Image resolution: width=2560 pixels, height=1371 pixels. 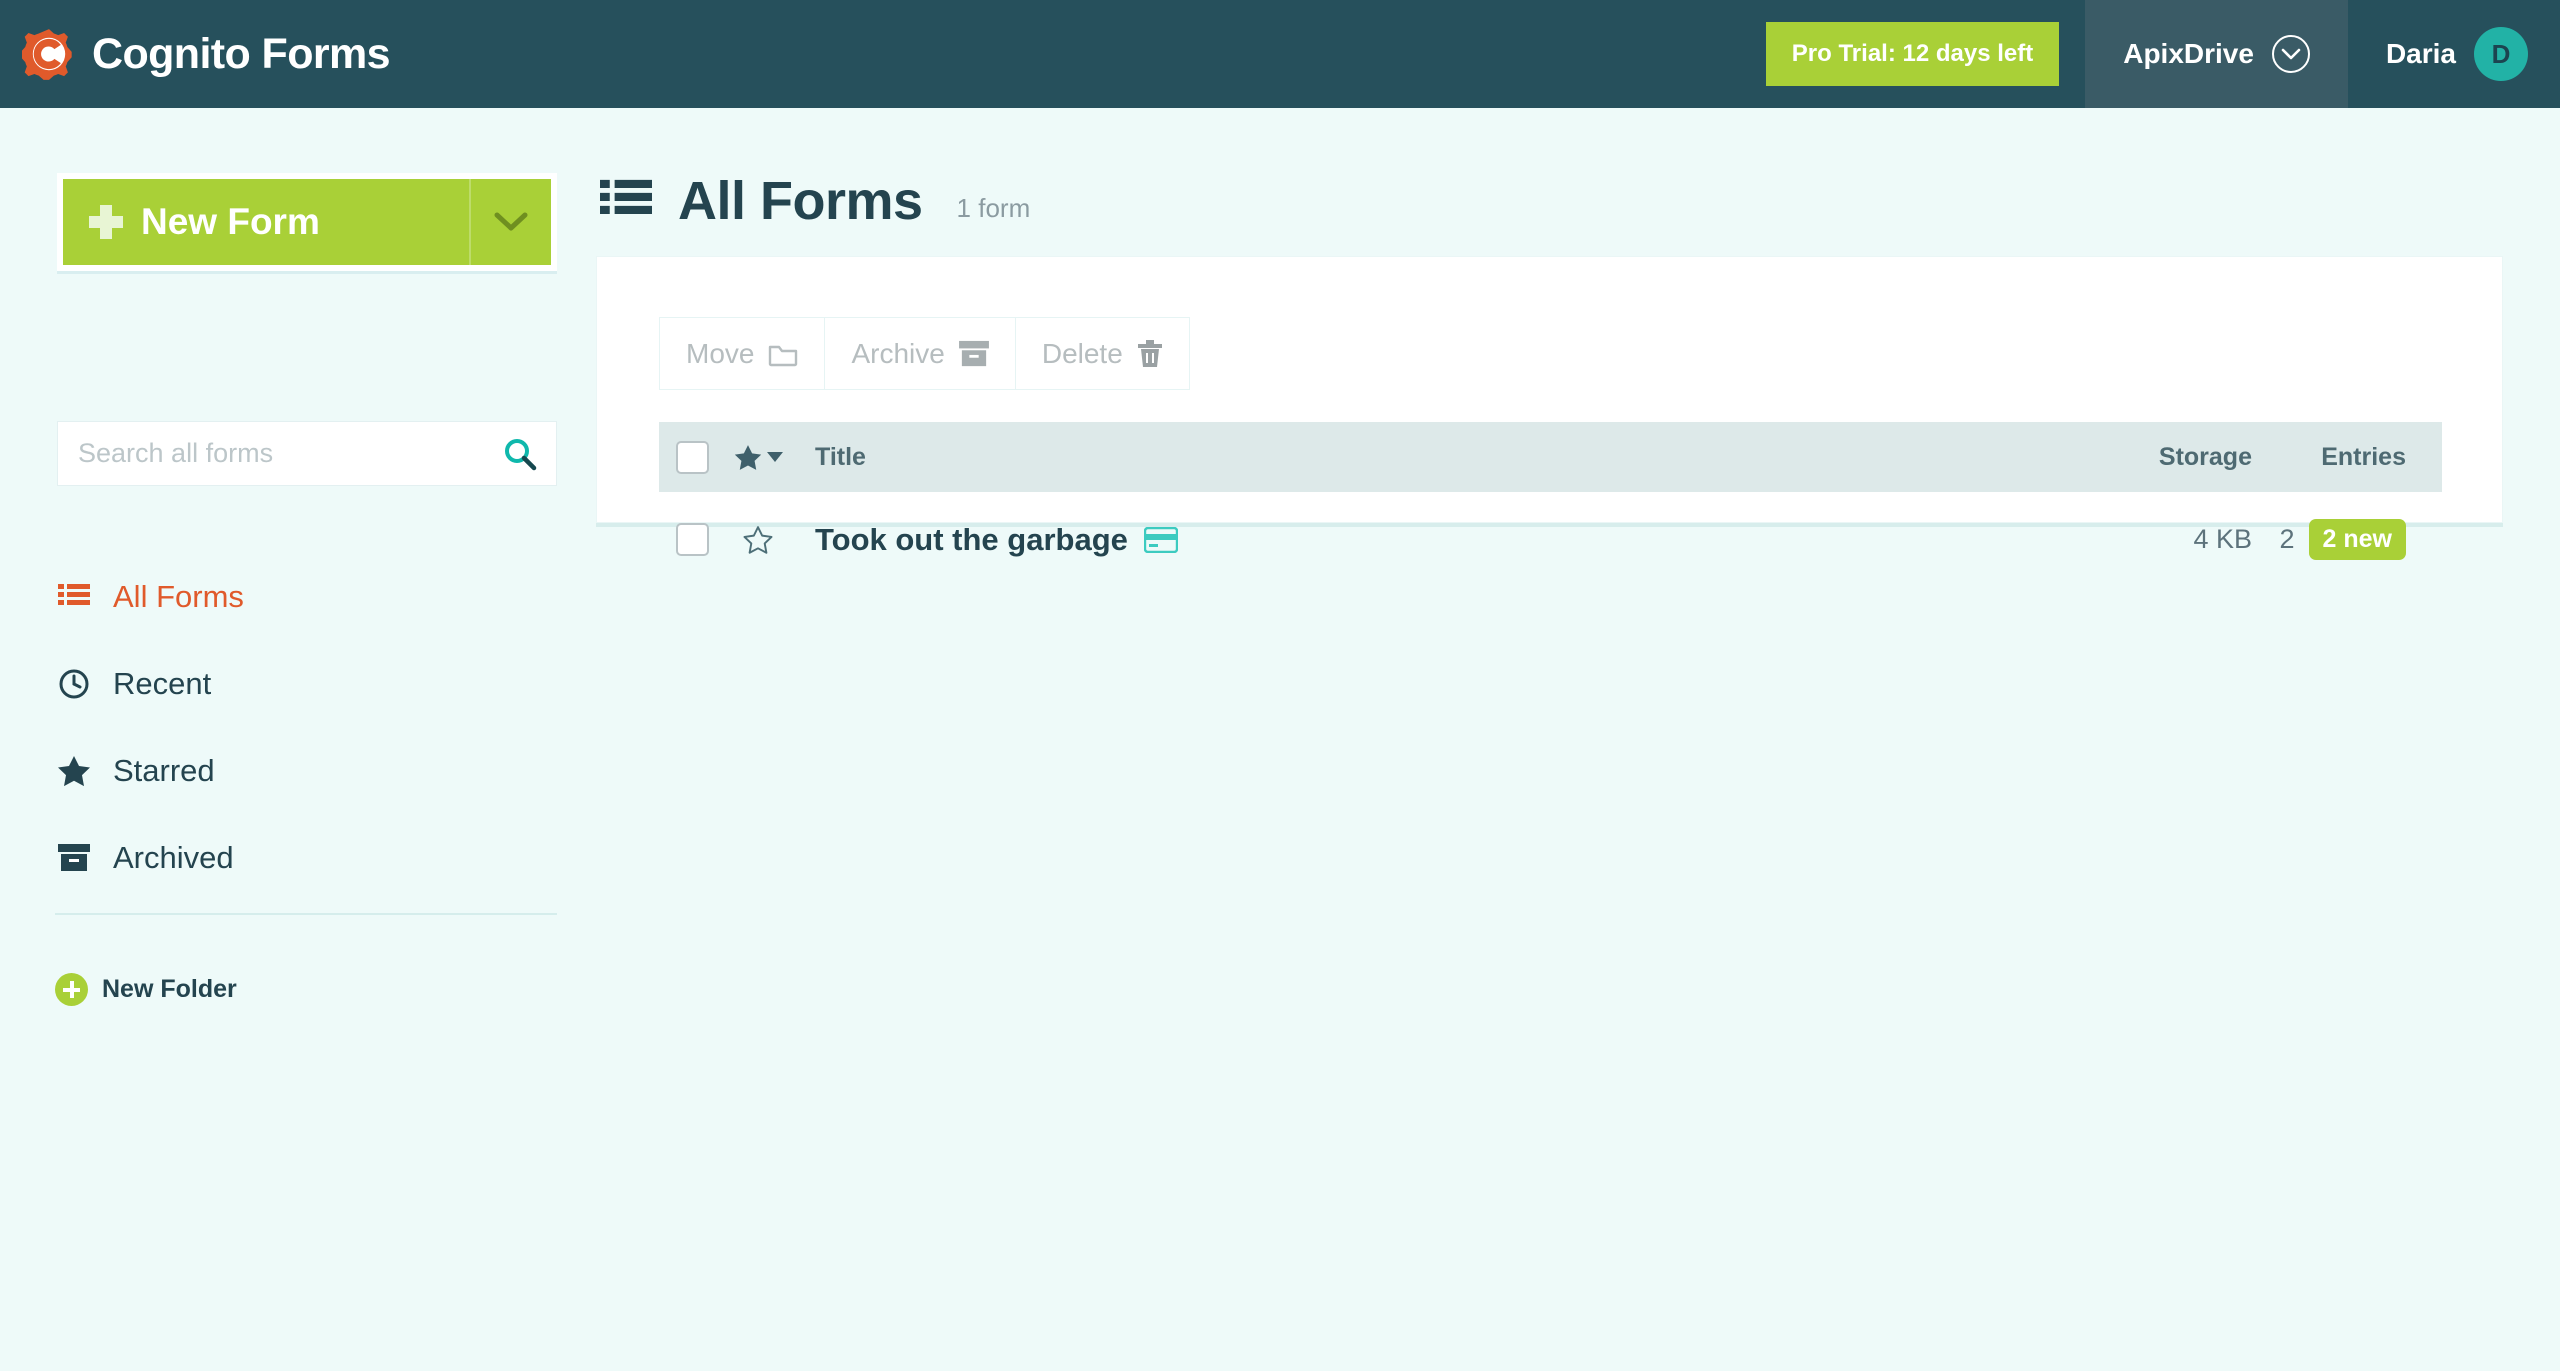 What do you see at coordinates (720, 353) in the screenshot?
I see `move-button-label: Move` at bounding box center [720, 353].